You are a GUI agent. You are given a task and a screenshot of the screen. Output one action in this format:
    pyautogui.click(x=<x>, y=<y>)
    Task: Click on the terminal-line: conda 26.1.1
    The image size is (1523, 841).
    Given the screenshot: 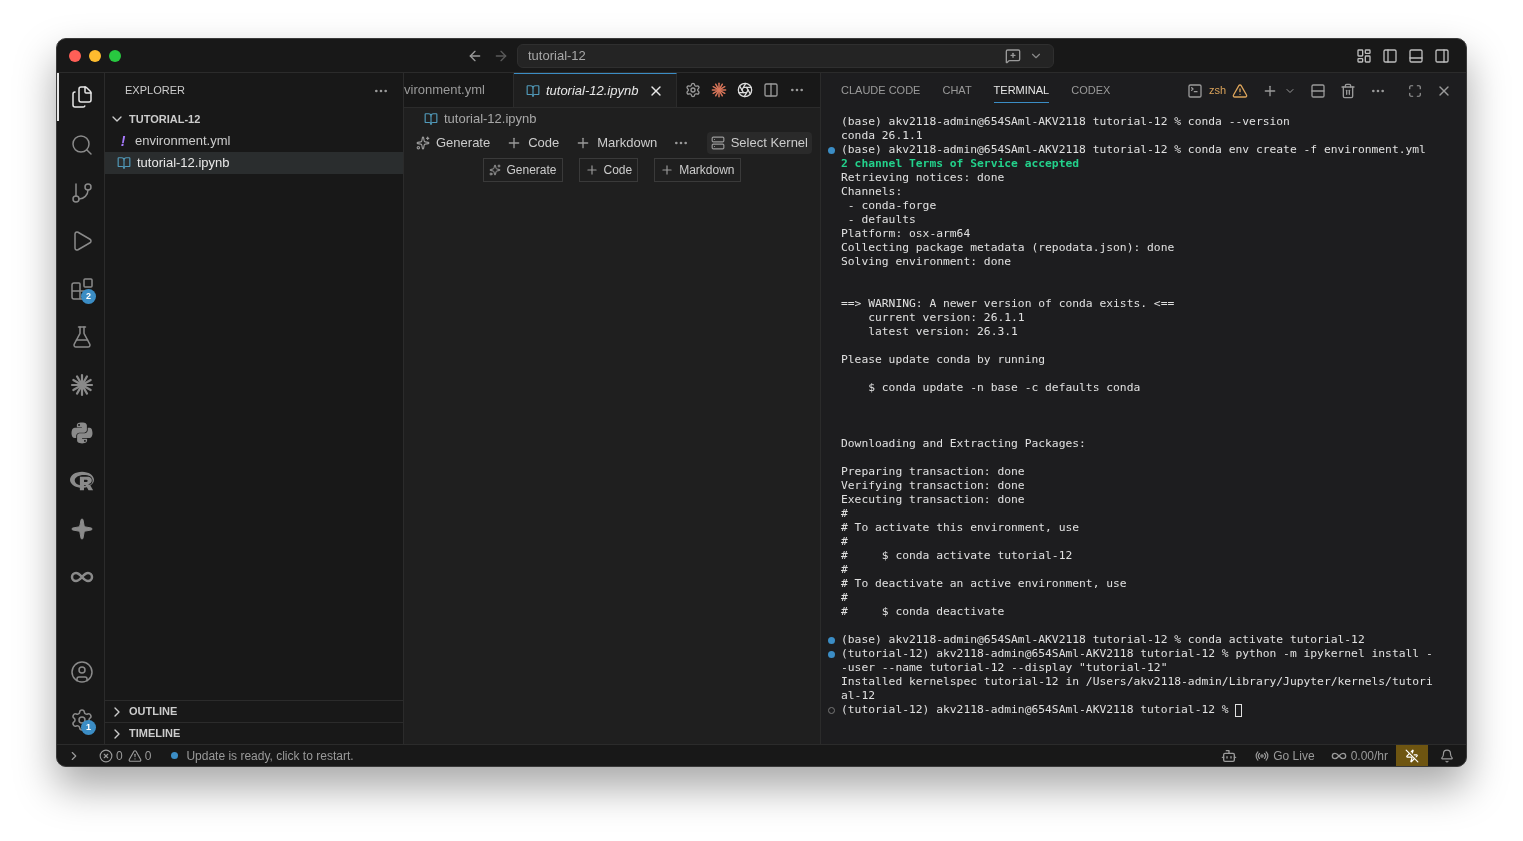 What is the action you would take?
    pyautogui.click(x=882, y=136)
    